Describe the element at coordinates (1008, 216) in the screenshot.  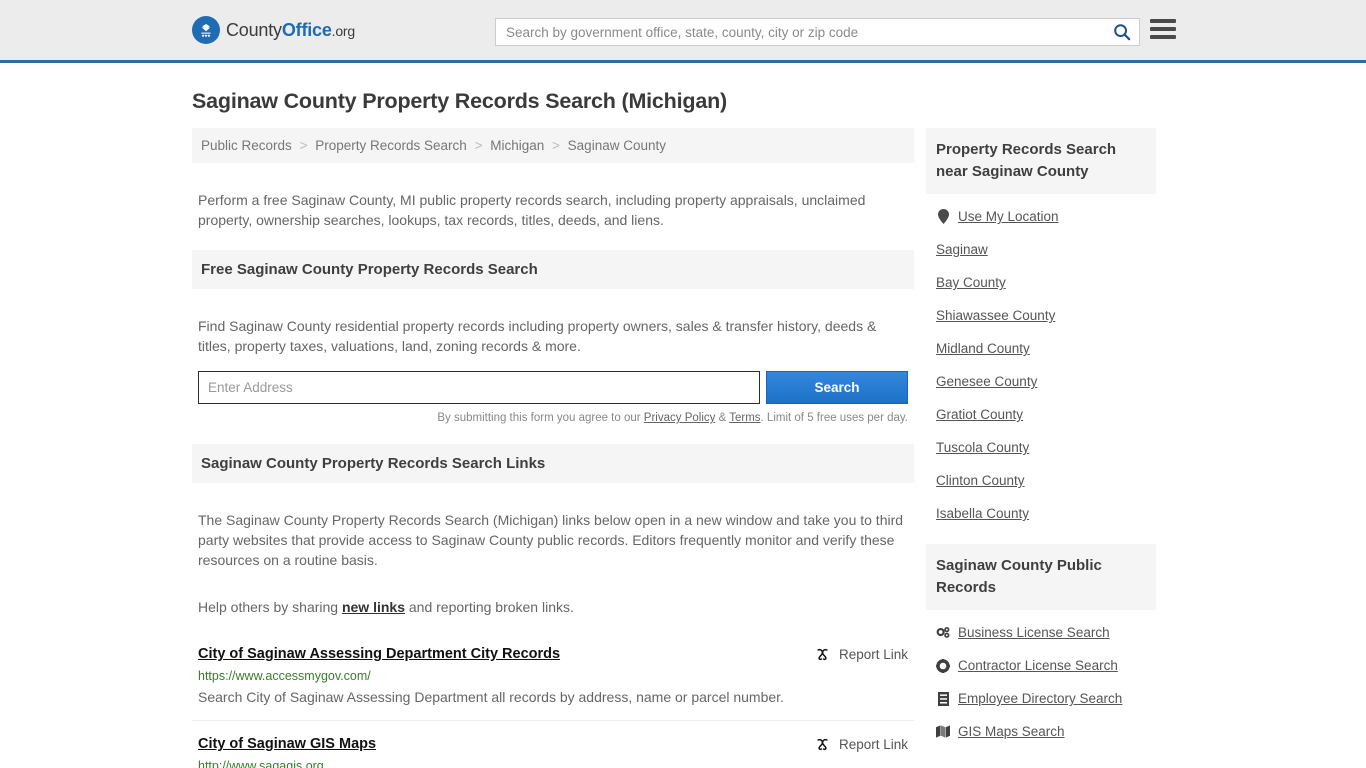
I see `sidebar-link-label: Use My Location` at that location.